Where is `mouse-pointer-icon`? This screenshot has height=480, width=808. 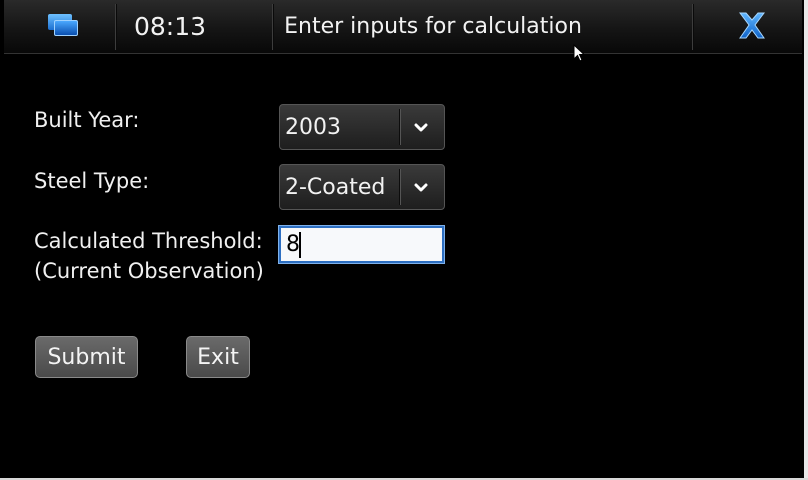 mouse-pointer-icon is located at coordinates (579, 53).